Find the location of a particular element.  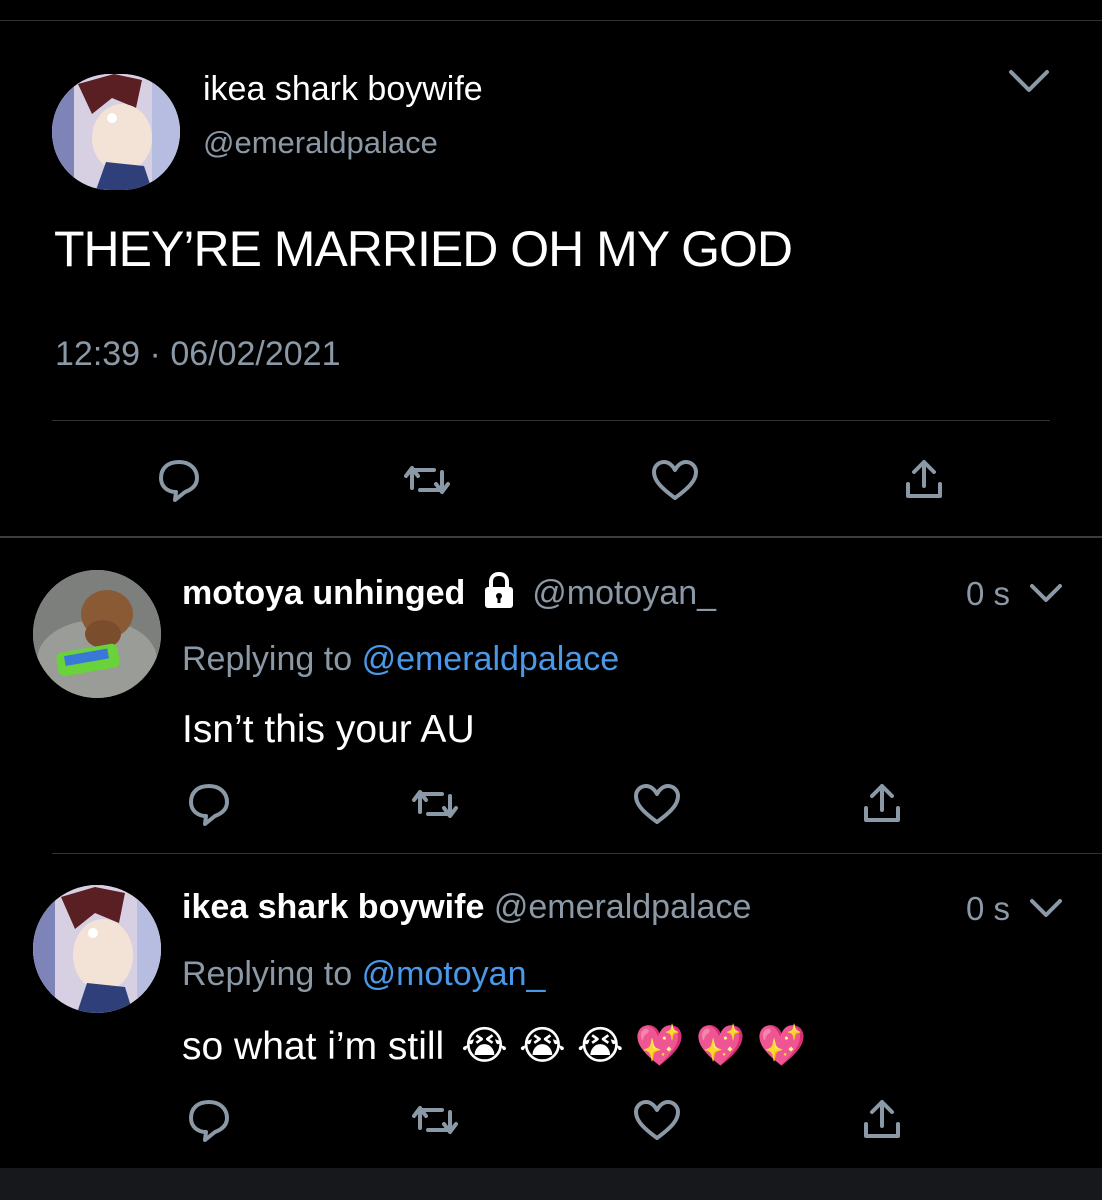

reply1-display-name: motoya unhinged is located at coordinates (323, 593).